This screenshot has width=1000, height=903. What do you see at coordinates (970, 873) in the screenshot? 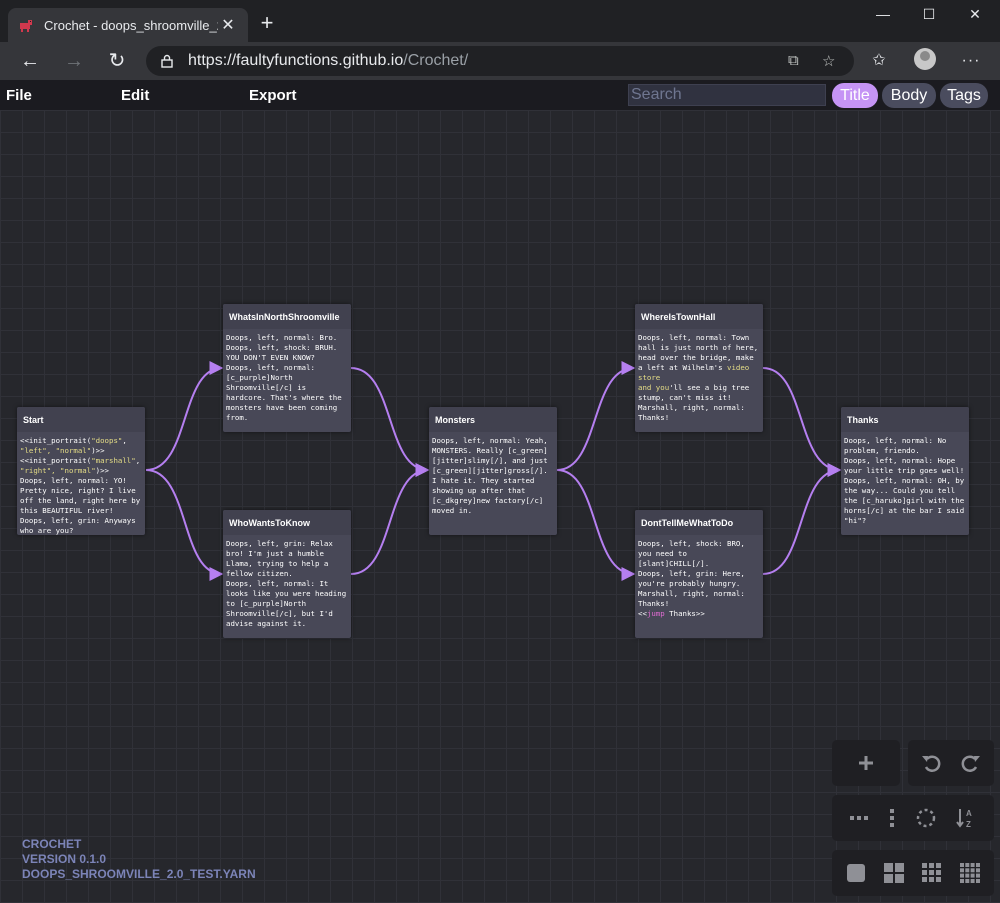
I see `grid-4-icon` at bounding box center [970, 873].